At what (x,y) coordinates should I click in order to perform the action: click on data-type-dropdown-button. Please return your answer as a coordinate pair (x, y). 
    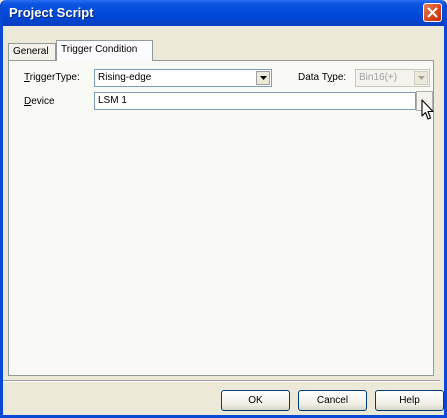
    Looking at the image, I should click on (421, 78).